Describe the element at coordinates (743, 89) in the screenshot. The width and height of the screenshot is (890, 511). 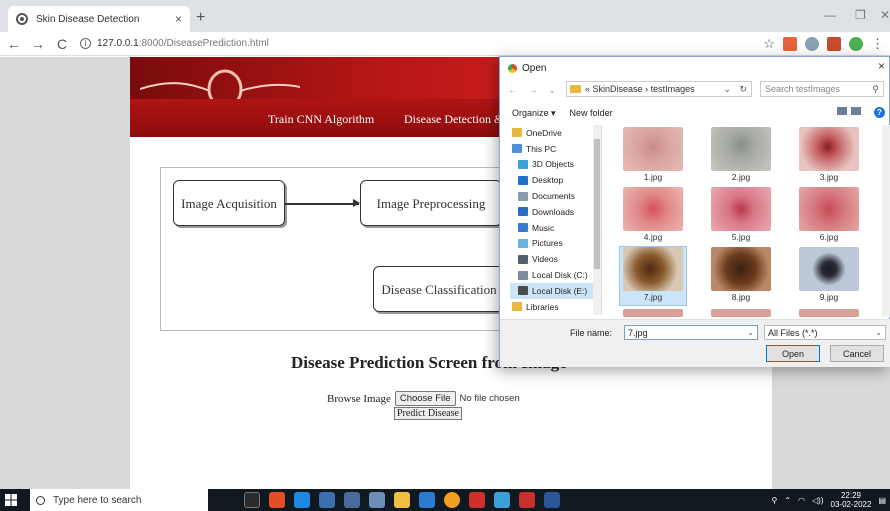
I see `refresh-icon: ↻` at that location.